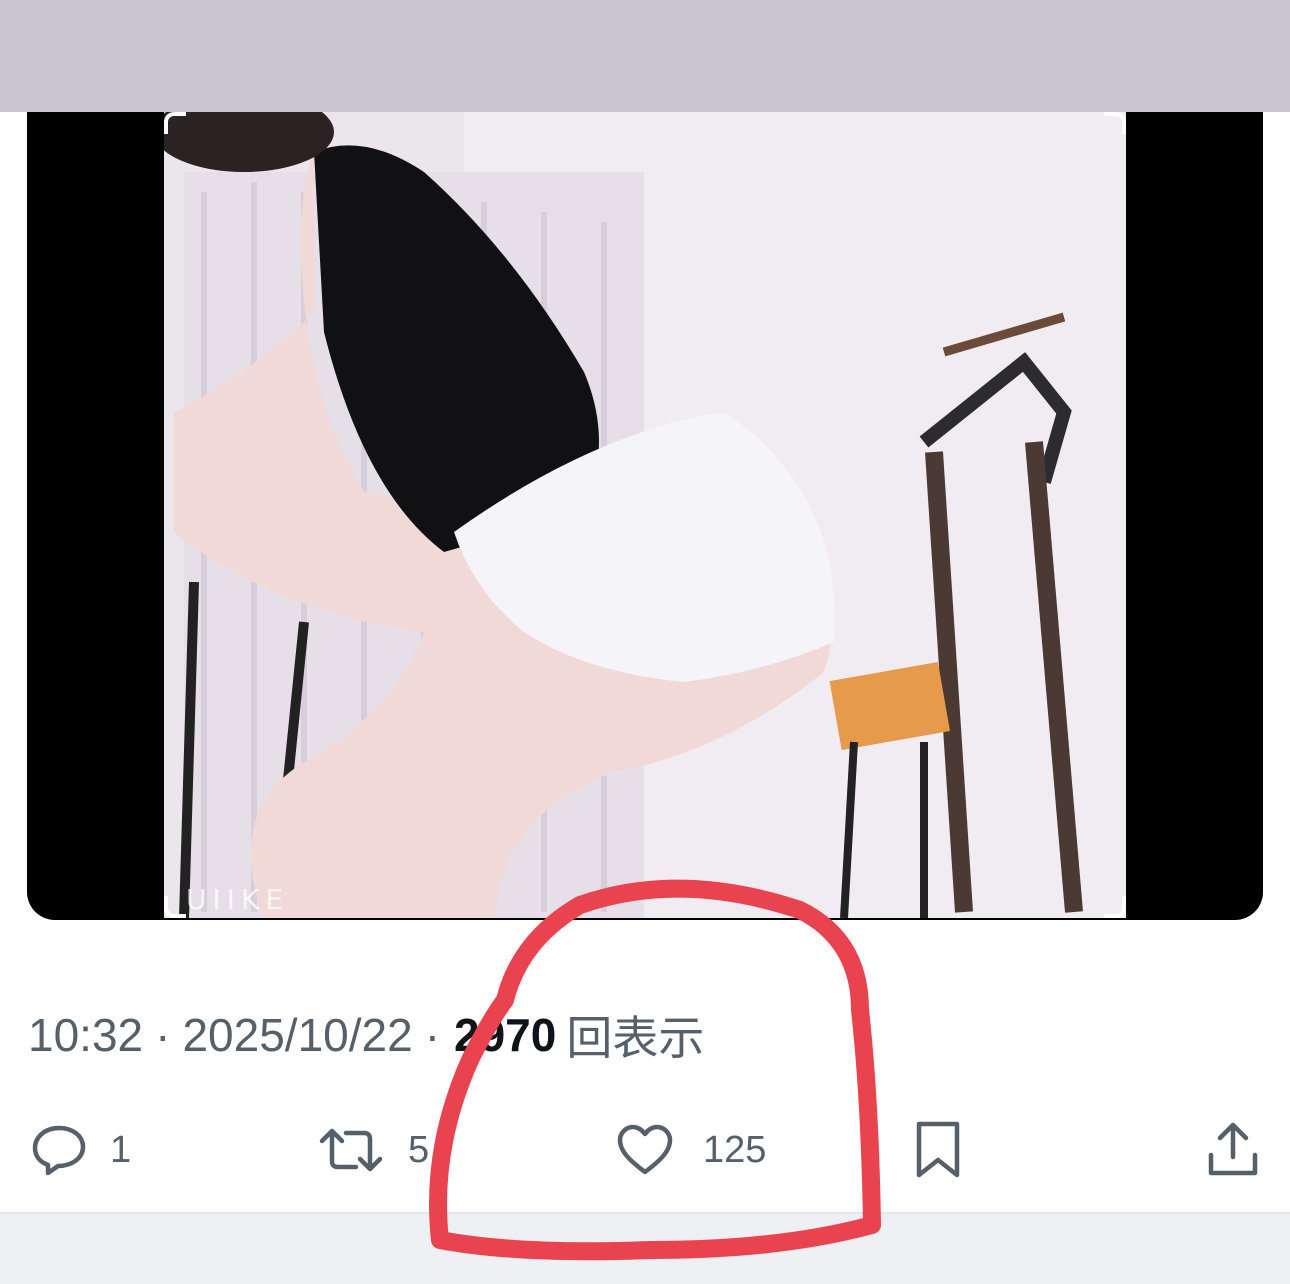  I want to click on like-count: 125, so click(735, 1149).